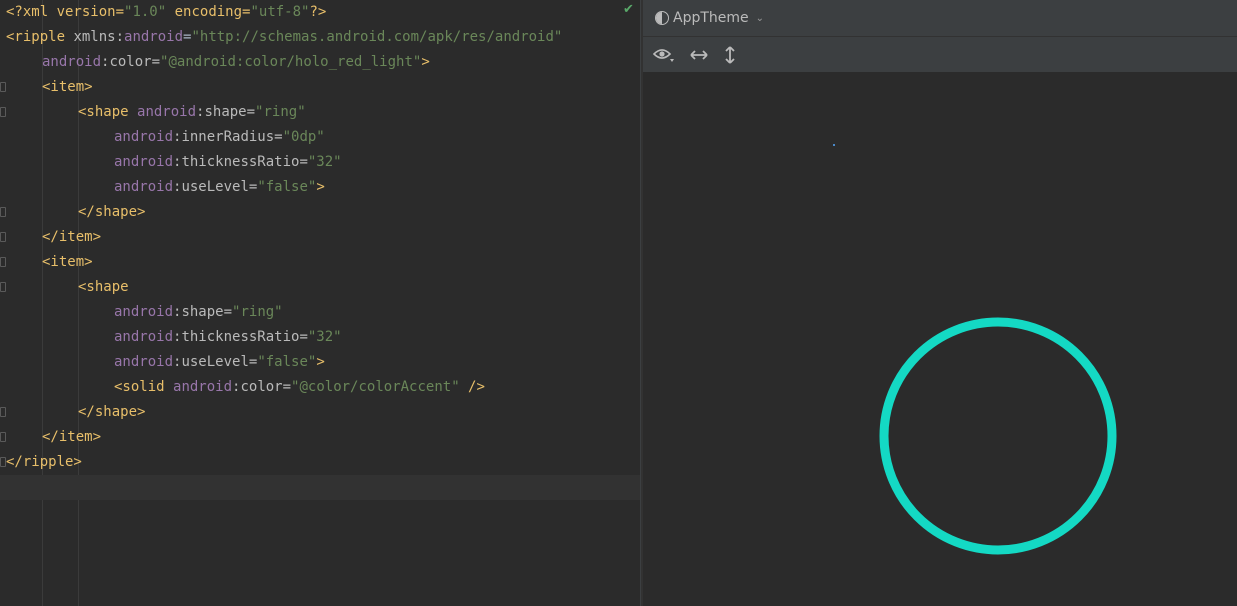 Image resolution: width=1237 pixels, height=606 pixels. I want to click on code-line-15: android:useLevel="false">, so click(320, 362).